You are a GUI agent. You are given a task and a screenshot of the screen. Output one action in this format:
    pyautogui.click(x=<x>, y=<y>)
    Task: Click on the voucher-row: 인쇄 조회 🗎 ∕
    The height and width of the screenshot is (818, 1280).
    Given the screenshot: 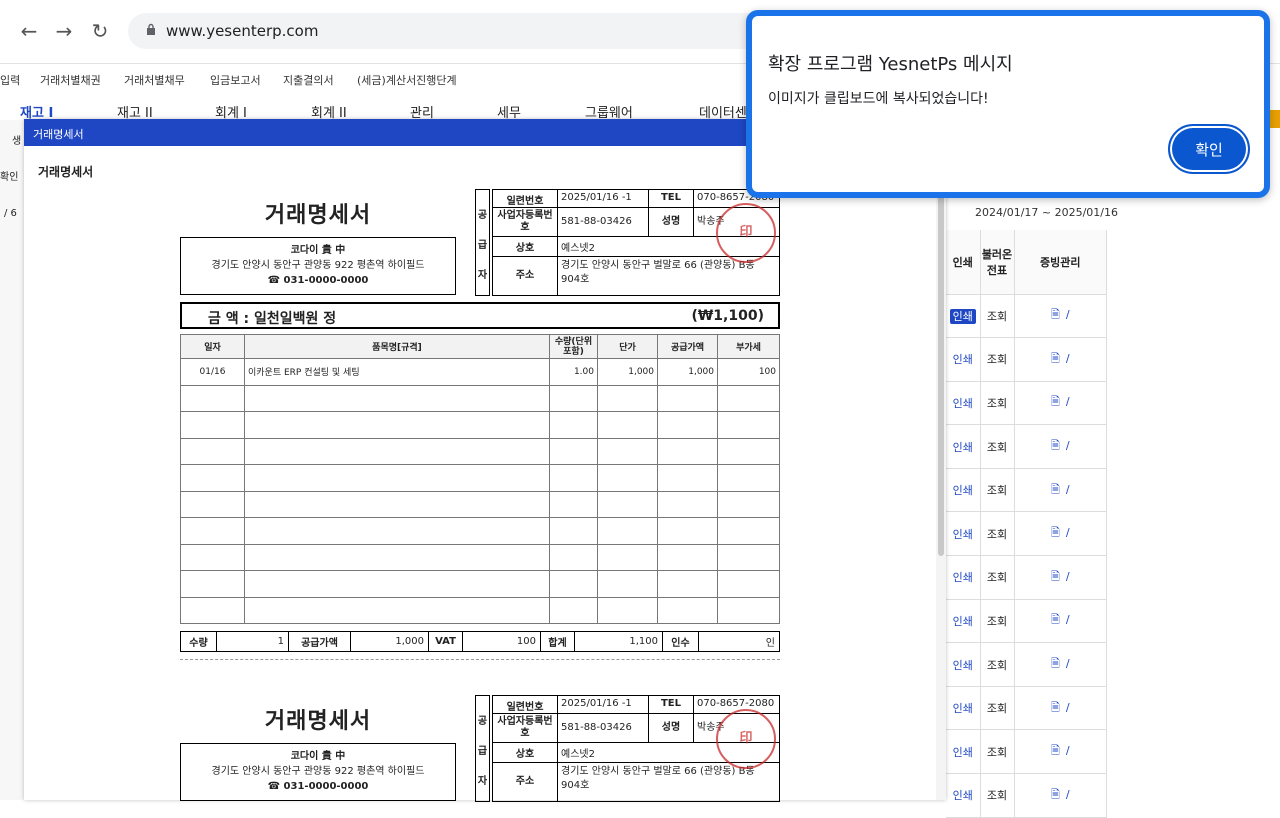 What is the action you would take?
    pyautogui.click(x=1026, y=403)
    